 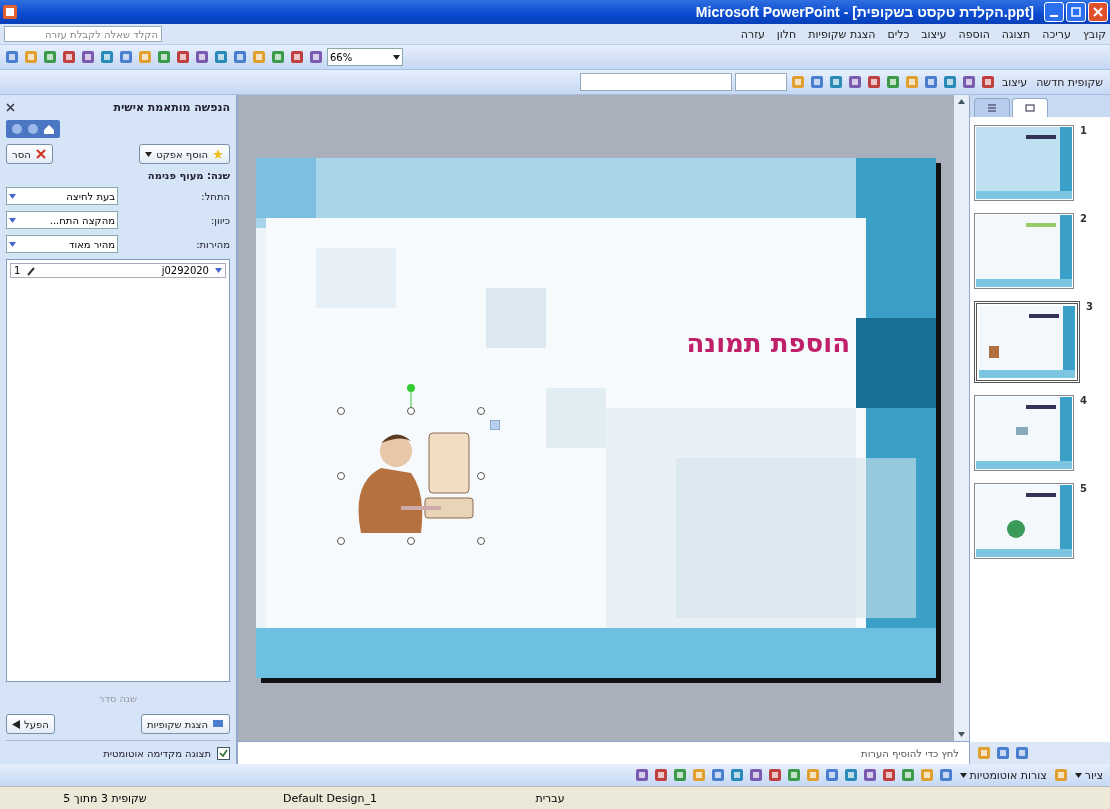 What do you see at coordinates (29, 154) in the screenshot?
I see `remove-button: הסר` at bounding box center [29, 154].